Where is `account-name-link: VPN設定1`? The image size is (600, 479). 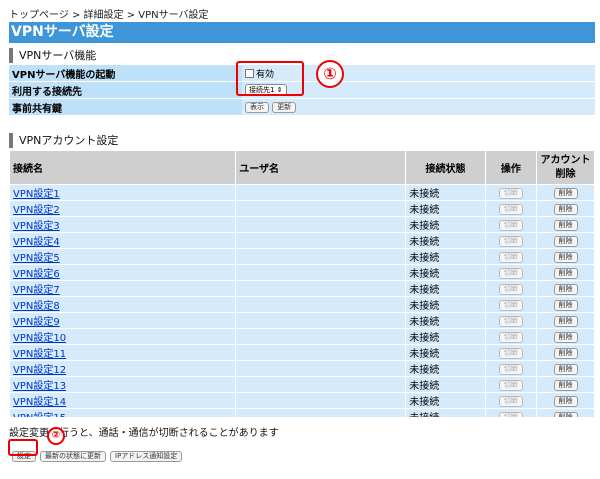 account-name-link: VPN設定1 is located at coordinates (36, 194).